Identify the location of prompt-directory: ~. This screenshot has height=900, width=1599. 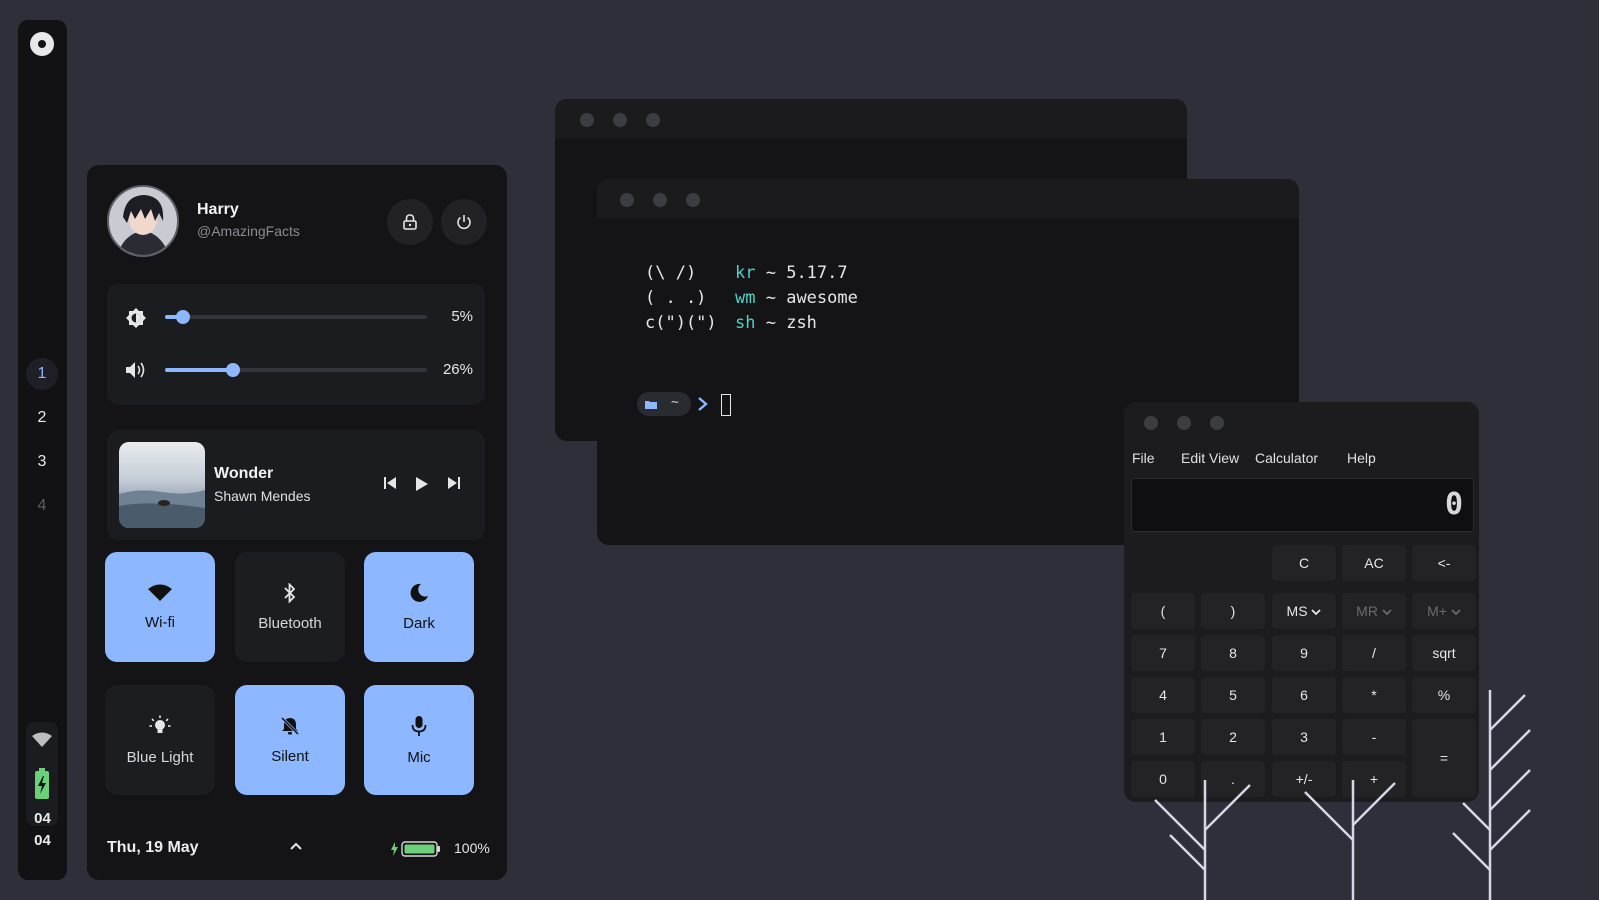
(675, 402).